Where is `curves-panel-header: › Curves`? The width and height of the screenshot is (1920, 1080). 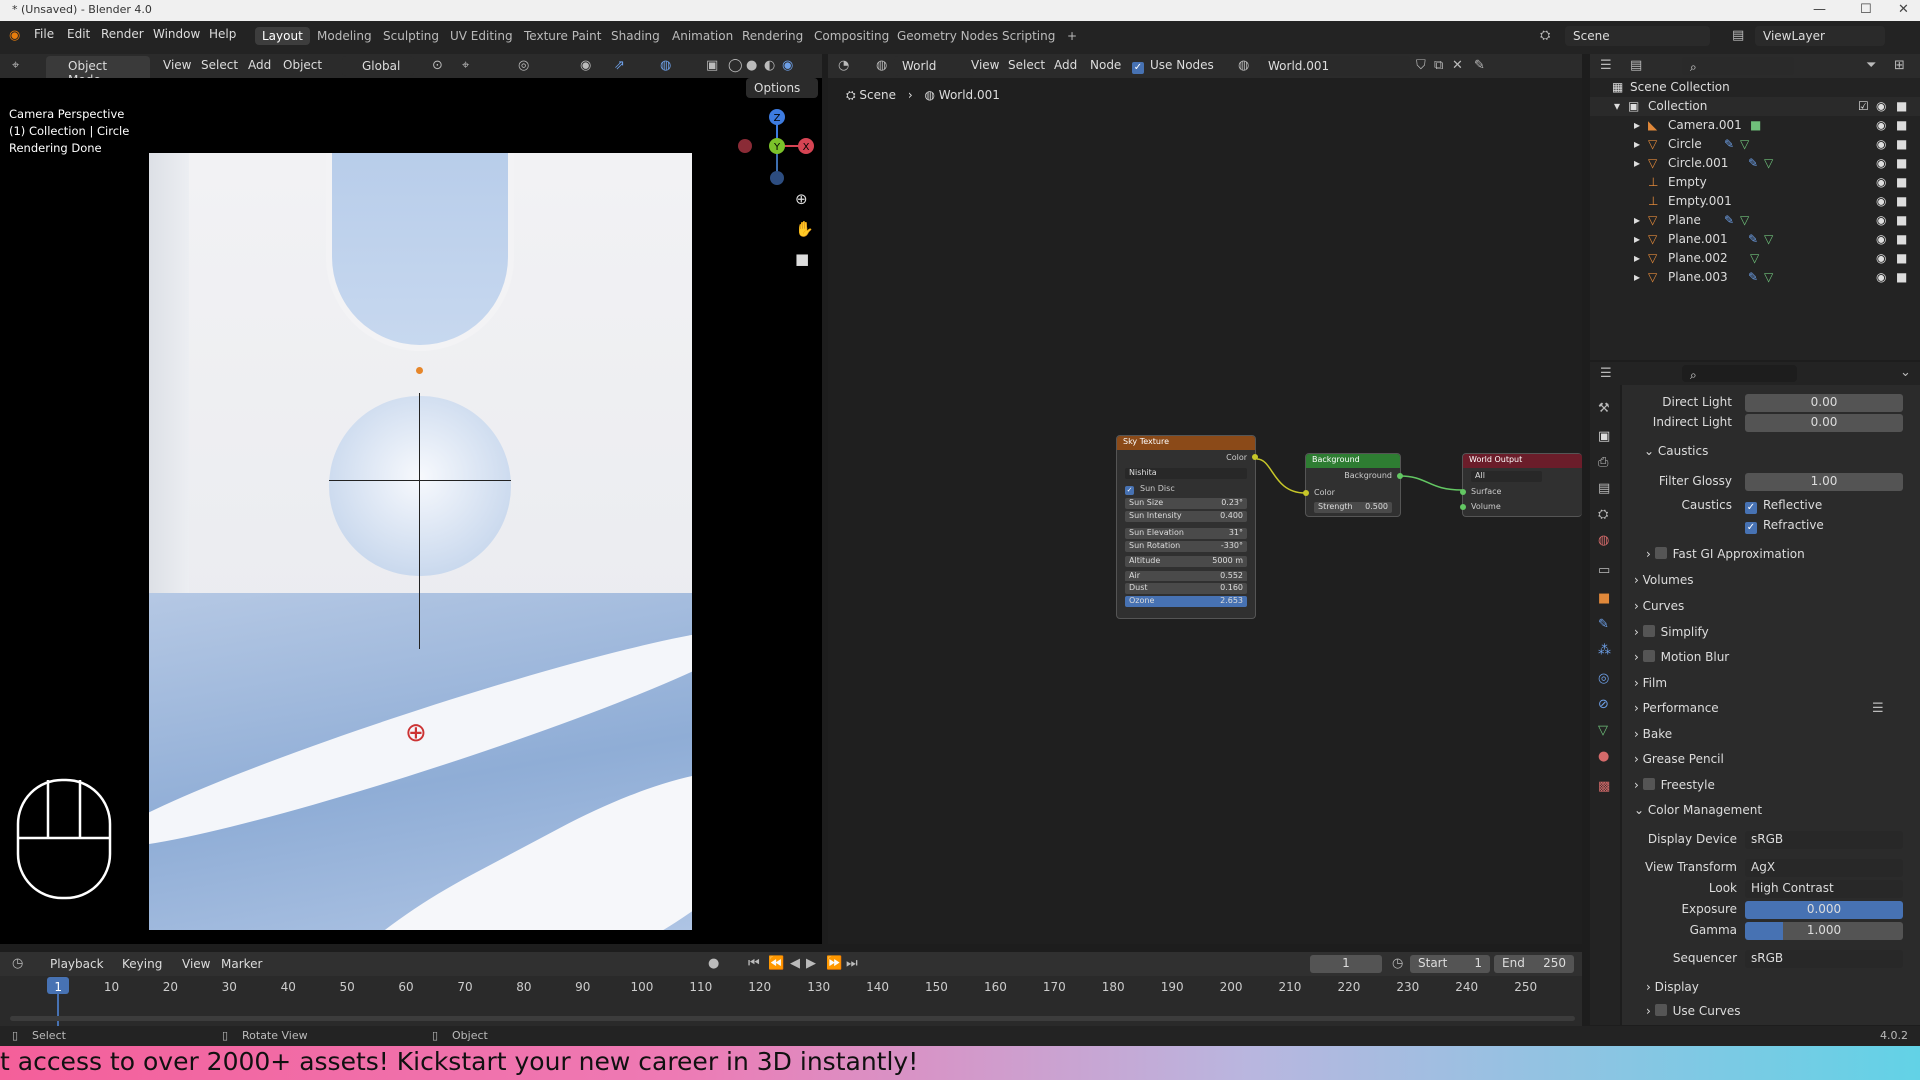
curves-panel-header: › Curves is located at coordinates (1659, 606).